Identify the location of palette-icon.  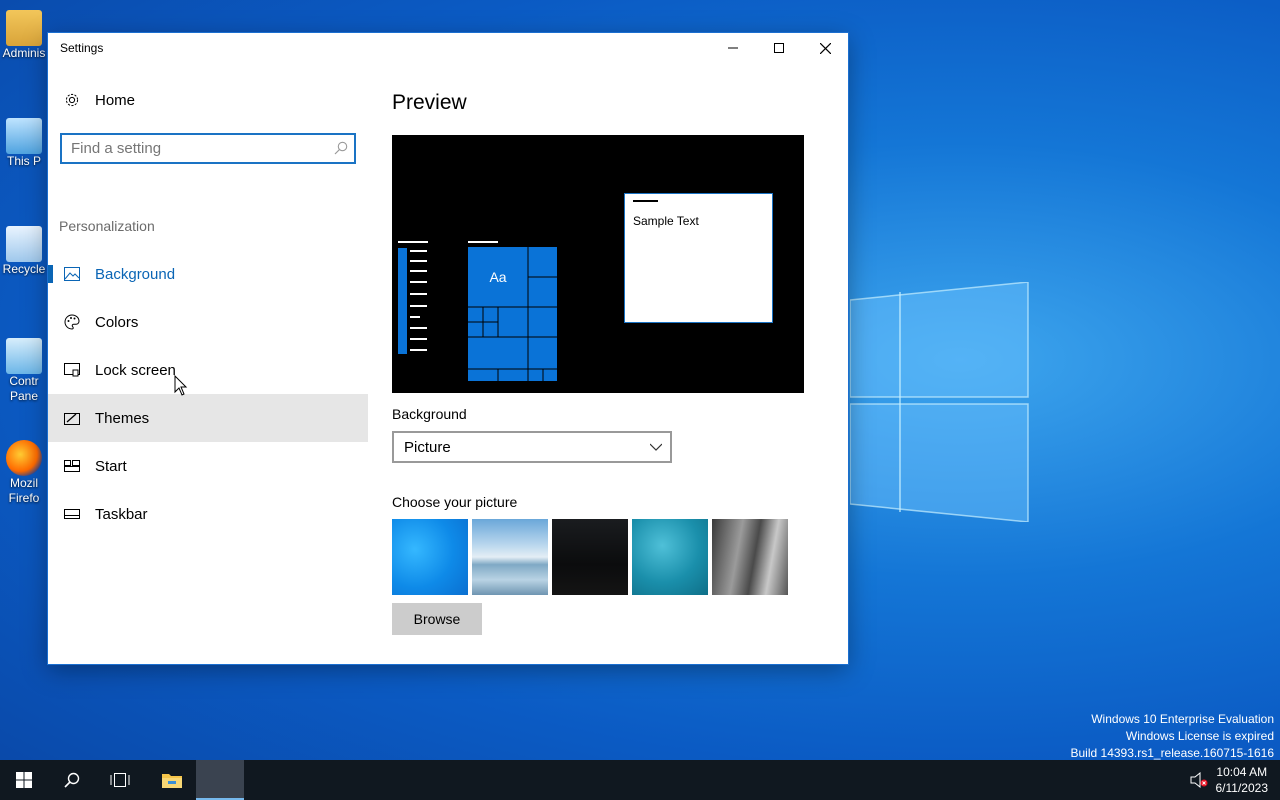
(72, 322).